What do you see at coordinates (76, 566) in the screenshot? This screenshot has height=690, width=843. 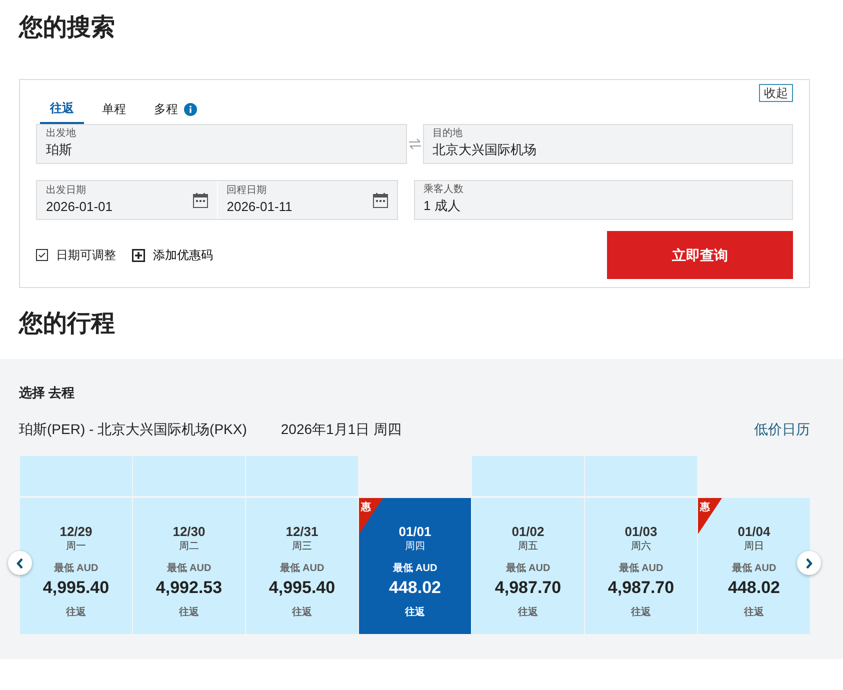 I see `date-price-card: 12/29 周一 最低 AUD 4,995.40 往返` at bounding box center [76, 566].